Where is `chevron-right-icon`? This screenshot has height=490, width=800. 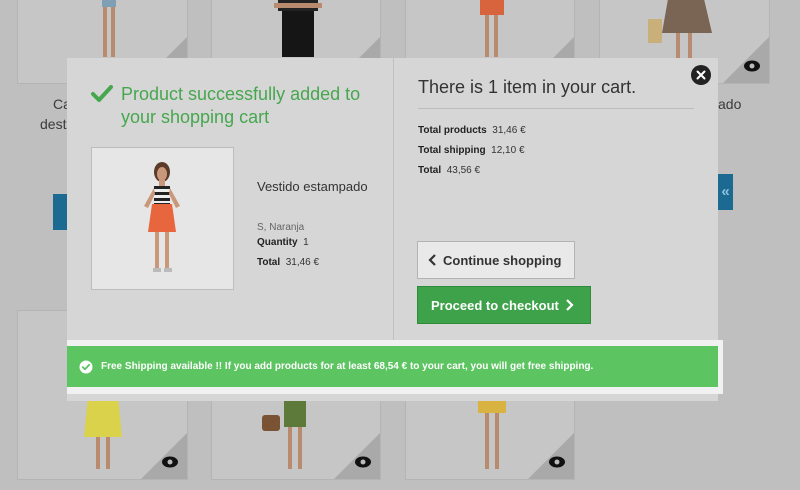
chevron-right-icon is located at coordinates (570, 305).